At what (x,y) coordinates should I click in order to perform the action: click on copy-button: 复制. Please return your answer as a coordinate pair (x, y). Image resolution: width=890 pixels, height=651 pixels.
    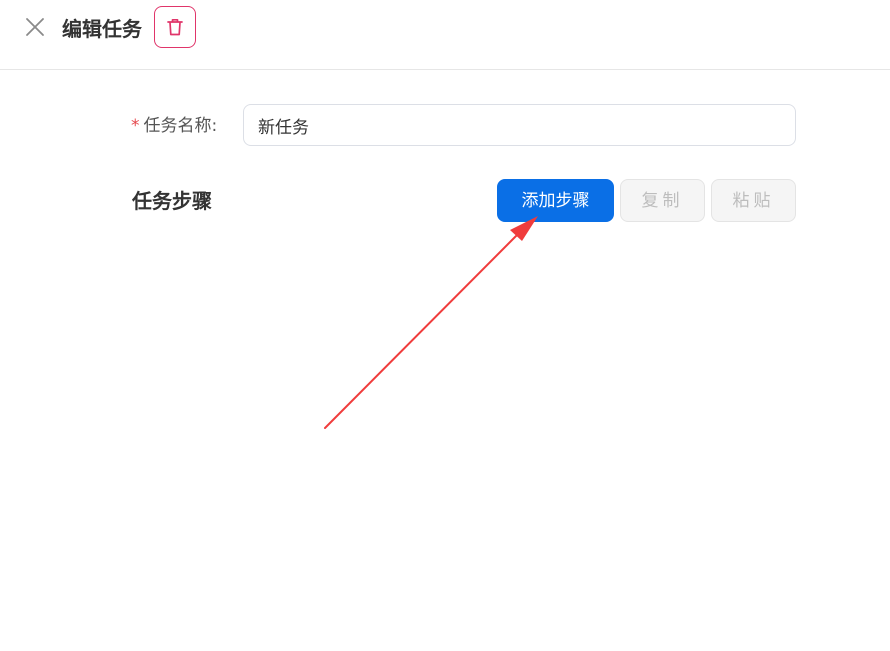
    Looking at the image, I should click on (662, 200).